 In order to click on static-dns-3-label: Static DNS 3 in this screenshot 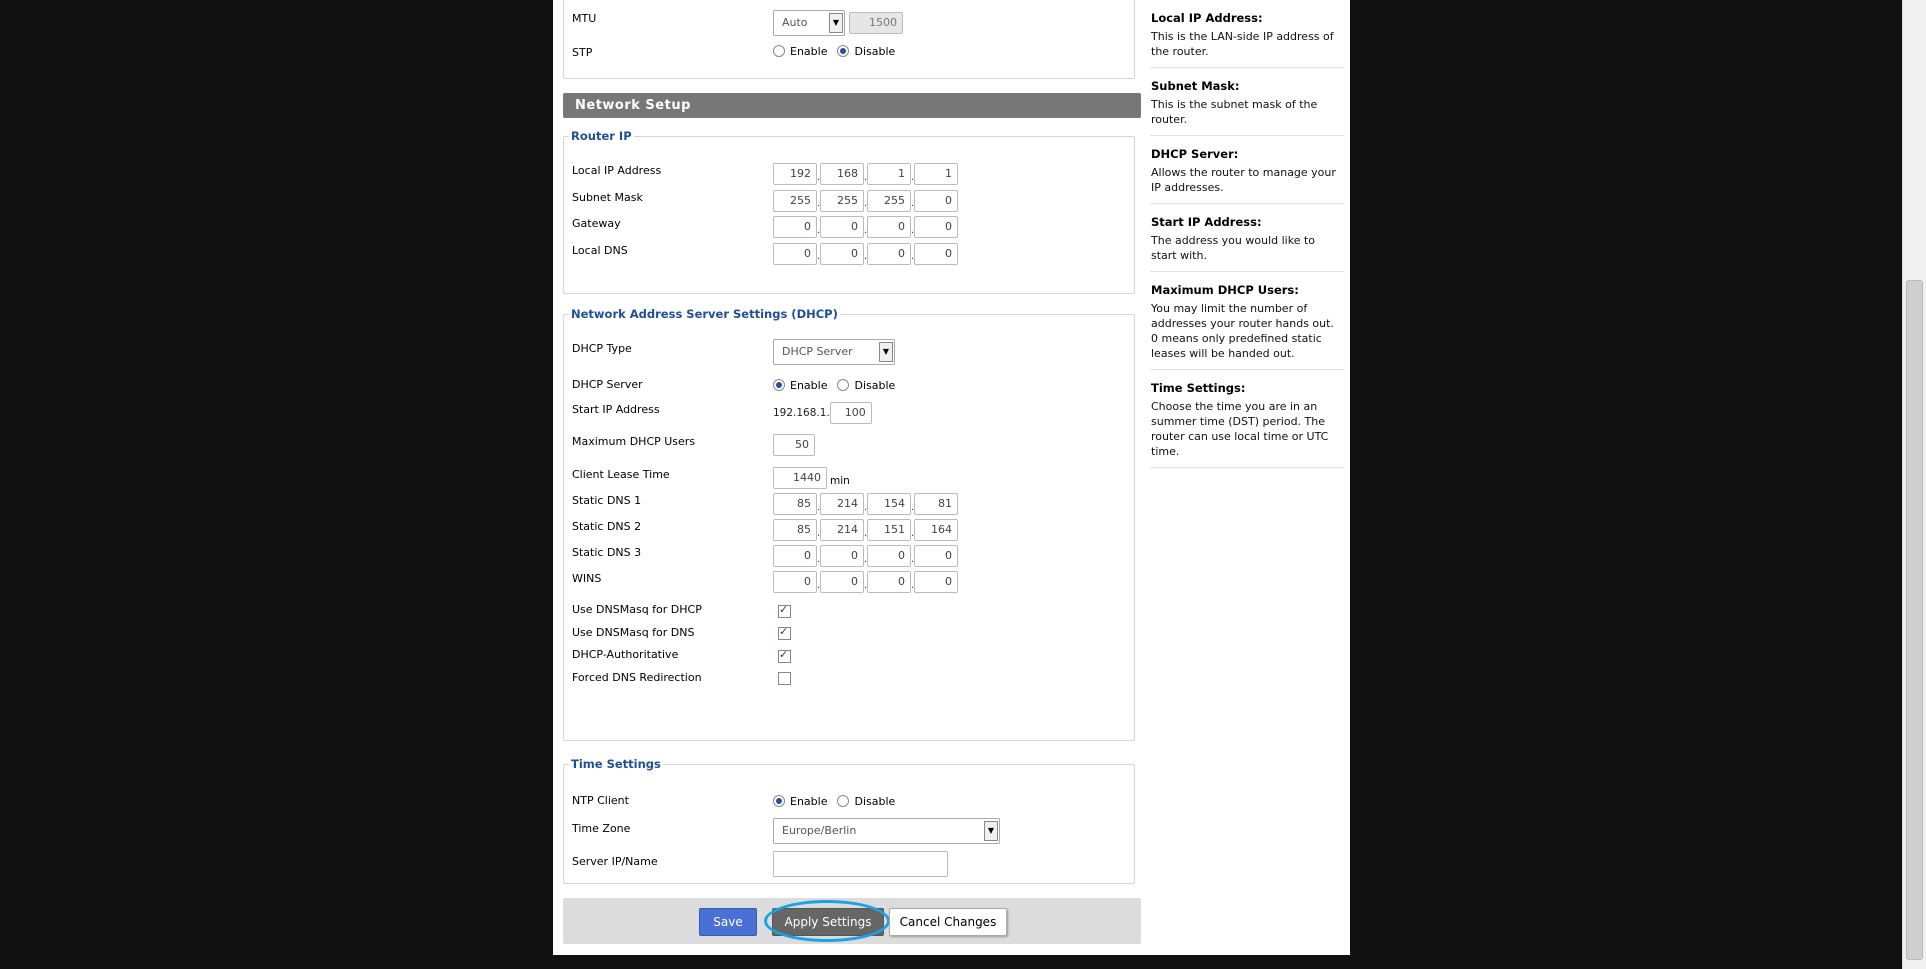, I will do `click(607, 552)`.